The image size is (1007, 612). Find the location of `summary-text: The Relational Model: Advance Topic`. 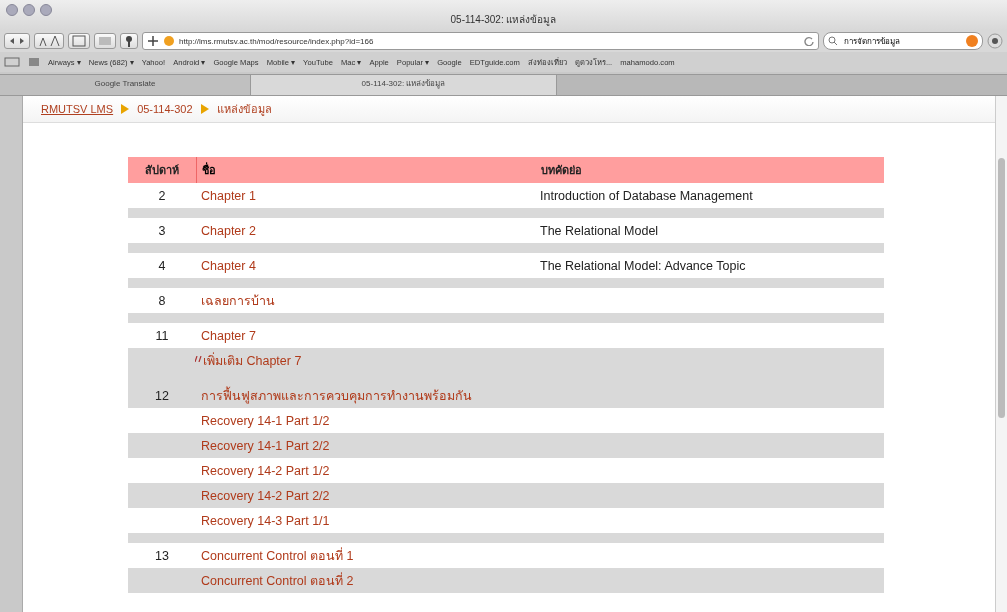

summary-text: The Relational Model: Advance Topic is located at coordinates (643, 265).